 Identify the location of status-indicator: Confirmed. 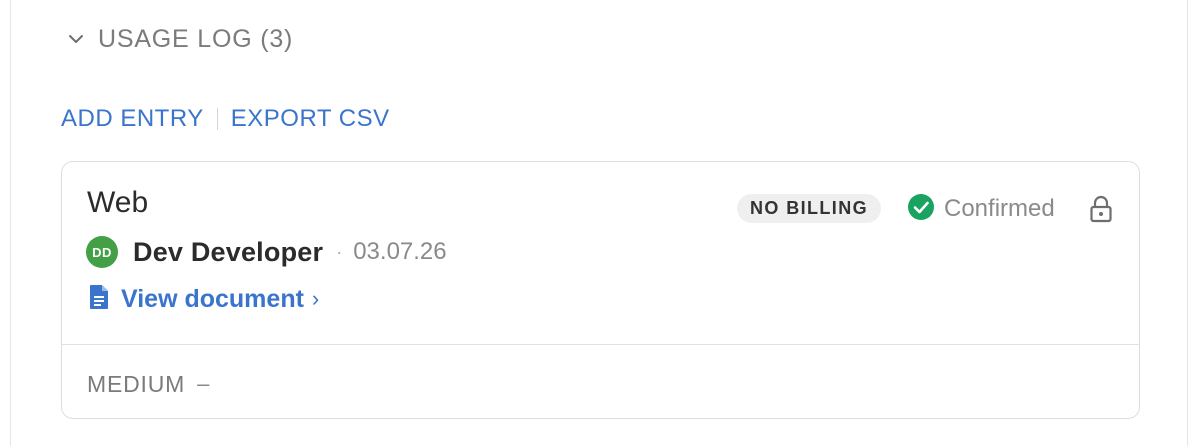
(981, 209).